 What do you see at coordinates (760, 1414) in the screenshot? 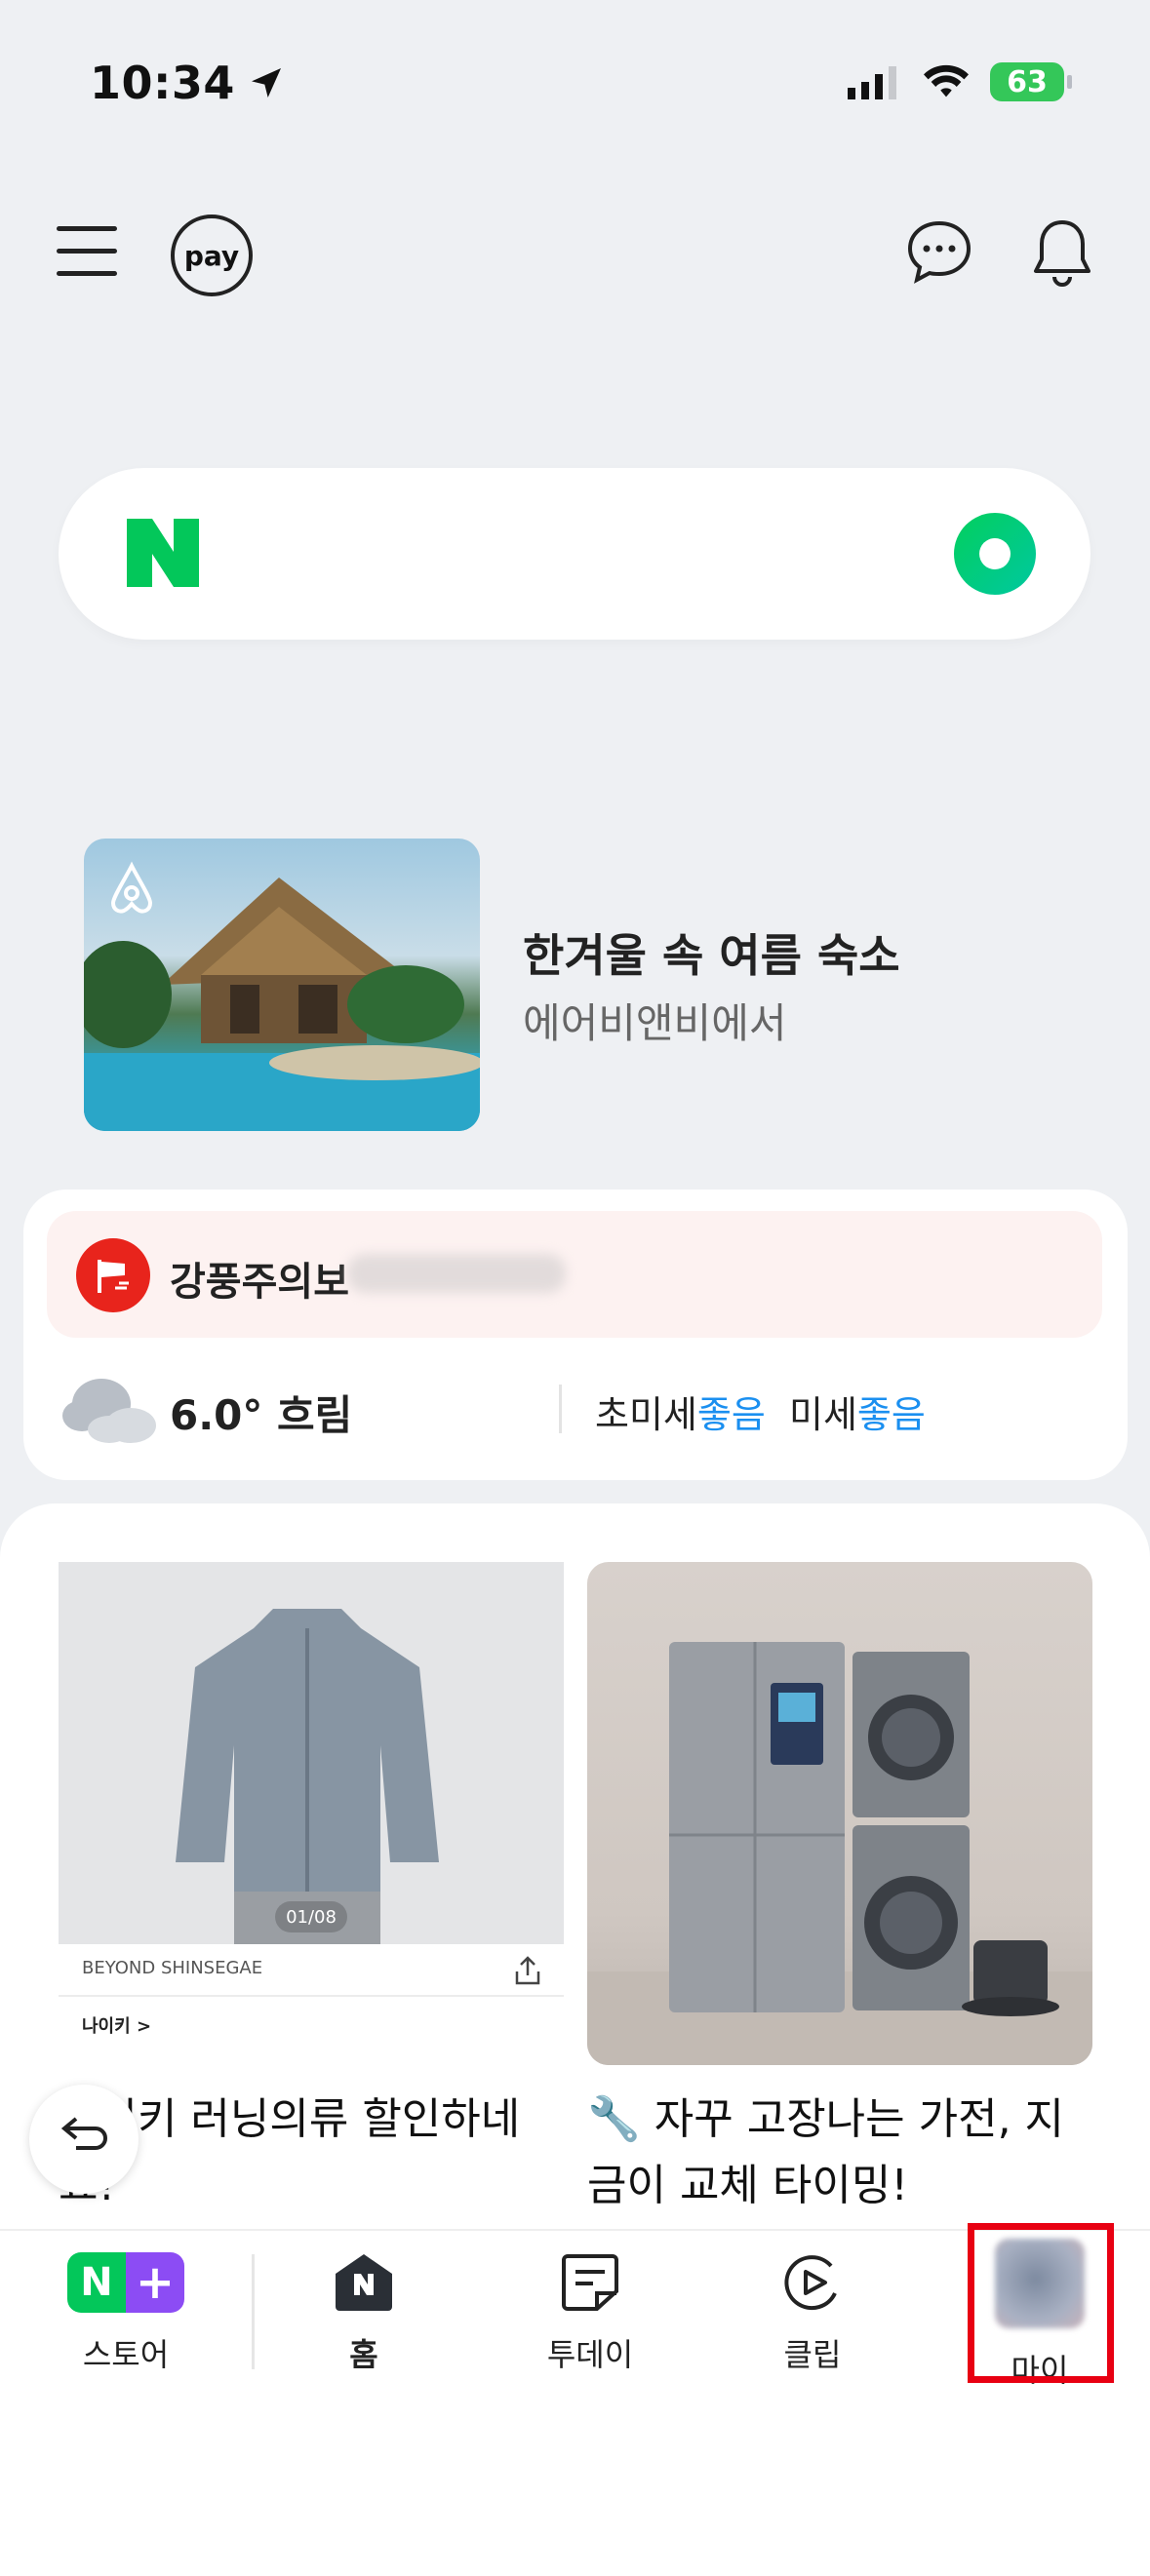
I see `air-quality: 초미세좋음 미세좋음` at bounding box center [760, 1414].